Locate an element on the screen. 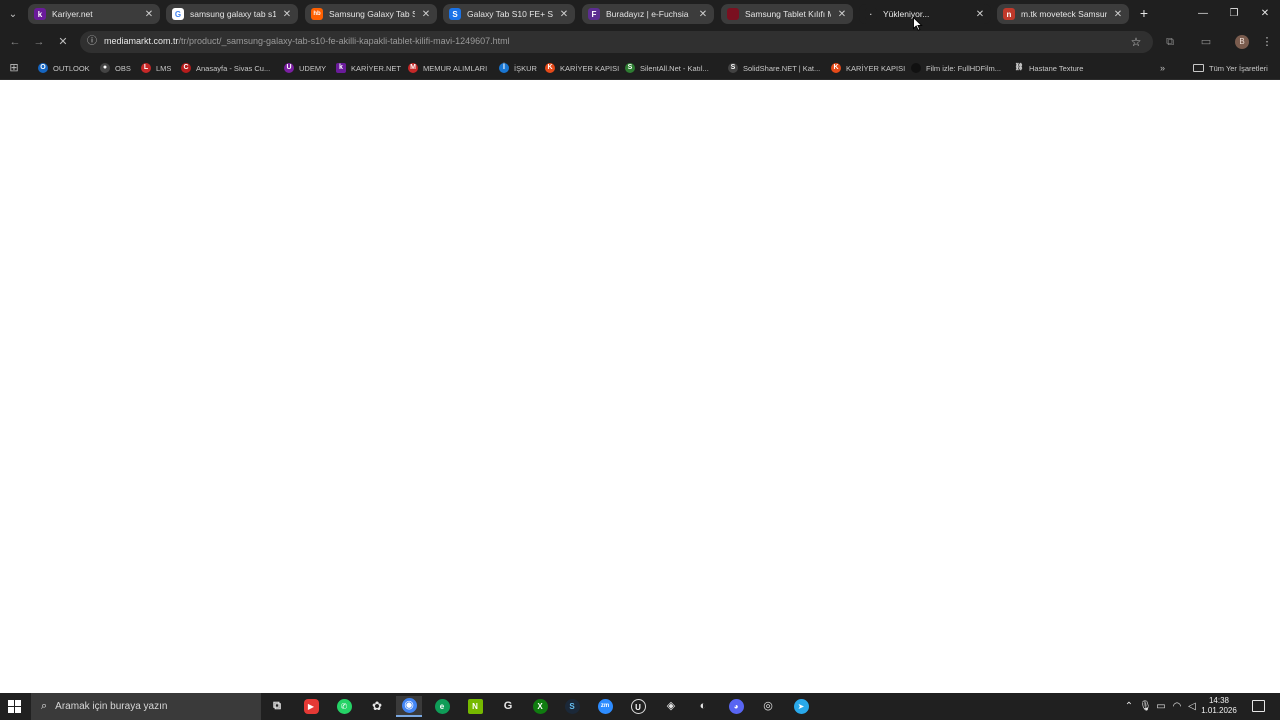 The height and width of the screenshot is (720, 1280). menu-icon: ⋮ is located at coordinates (1267, 42).